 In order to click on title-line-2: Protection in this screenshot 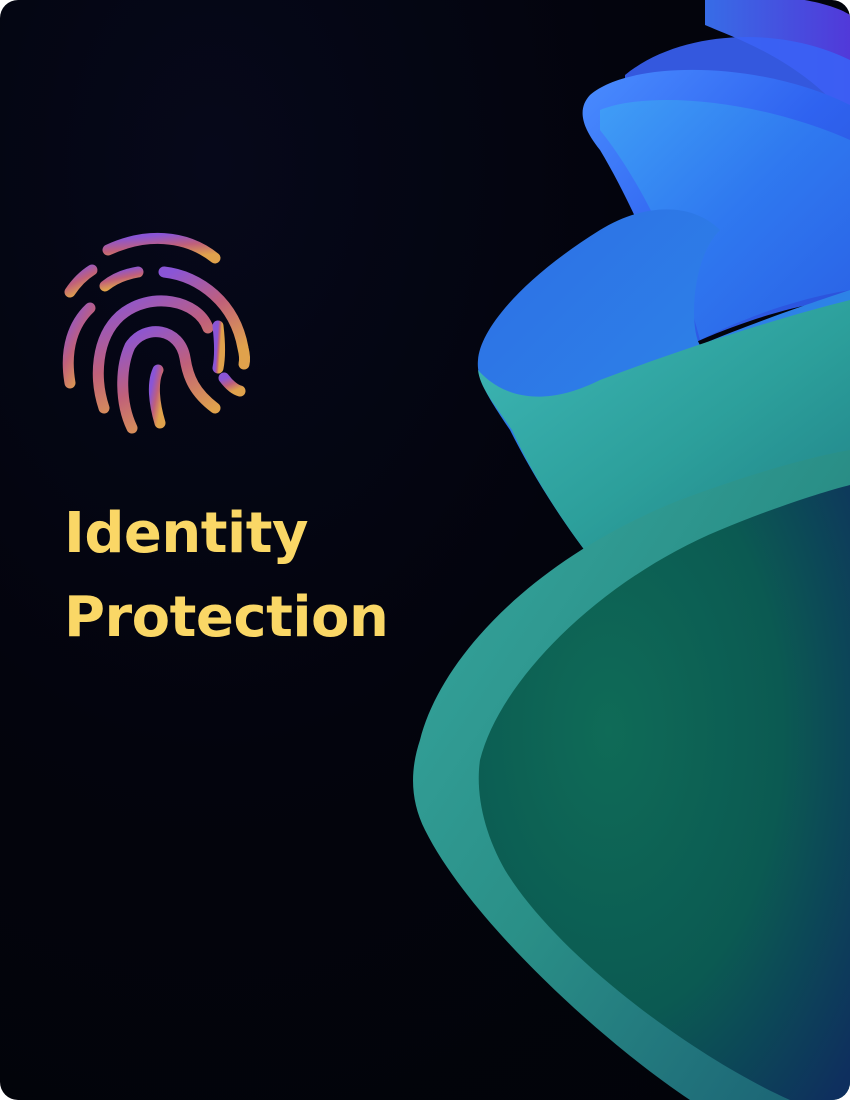, I will do `click(226, 617)`.